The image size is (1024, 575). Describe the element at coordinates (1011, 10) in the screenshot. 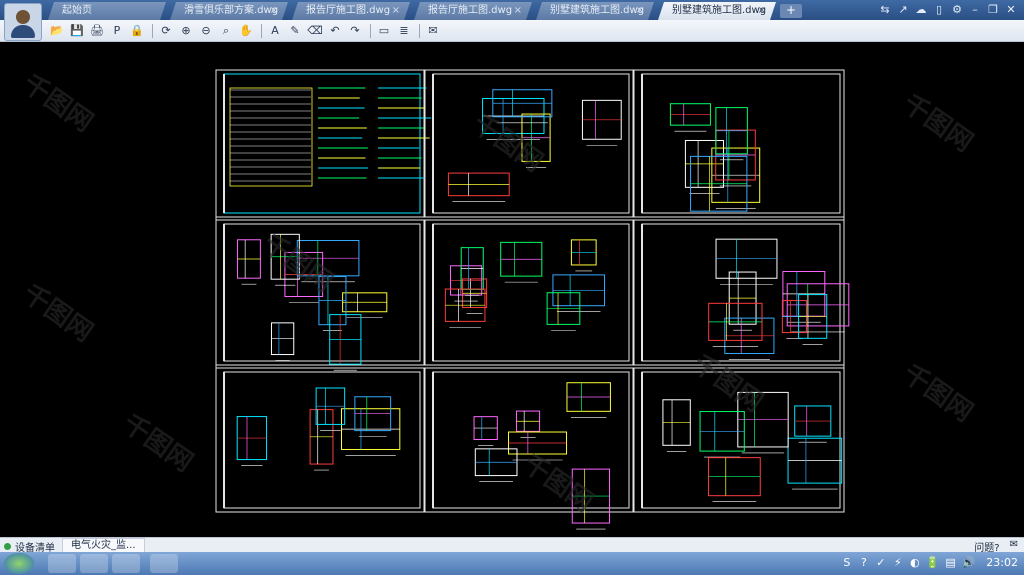

I see `close-icon: ✕` at that location.